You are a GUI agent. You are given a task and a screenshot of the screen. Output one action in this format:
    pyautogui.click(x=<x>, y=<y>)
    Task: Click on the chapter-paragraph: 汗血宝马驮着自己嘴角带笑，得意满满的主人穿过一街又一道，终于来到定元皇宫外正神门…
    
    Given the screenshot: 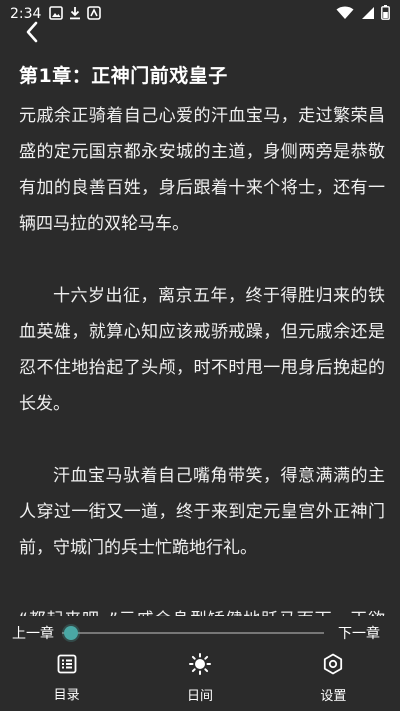 What is the action you would take?
    pyautogui.click(x=202, y=512)
    